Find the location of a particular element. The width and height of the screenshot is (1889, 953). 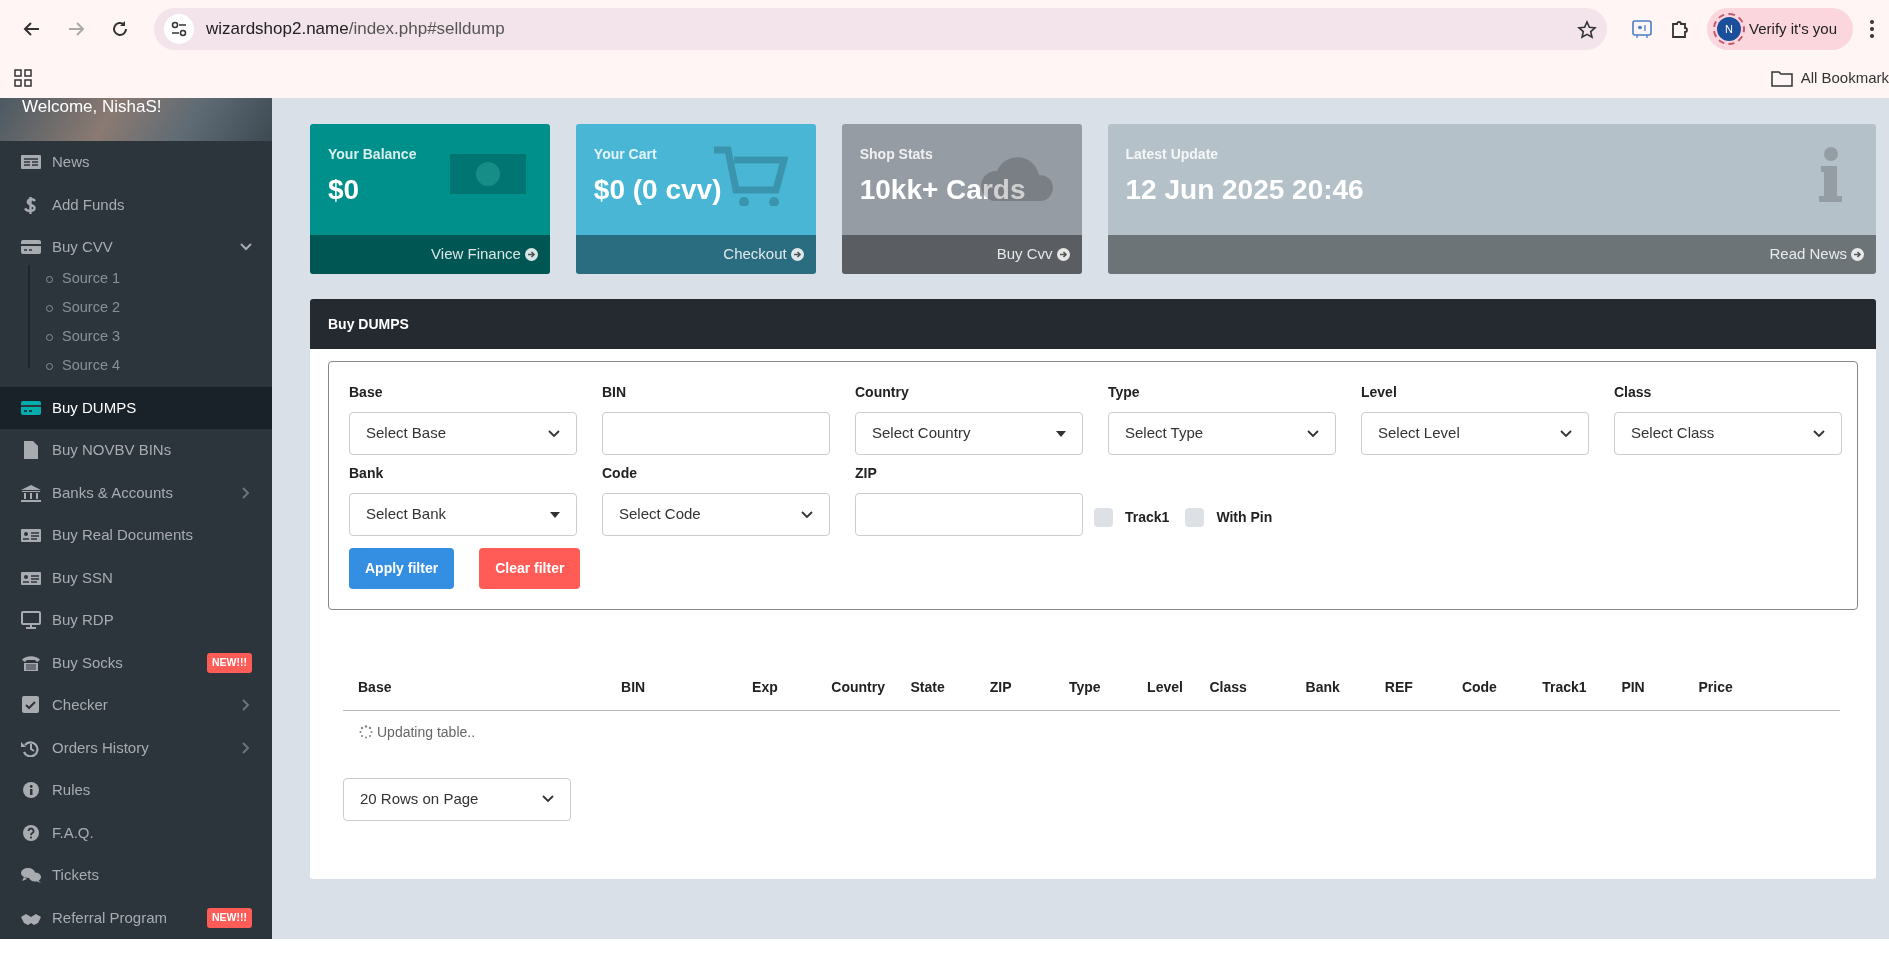

welcome-text: Welcome, NishaS! is located at coordinates (92, 107).